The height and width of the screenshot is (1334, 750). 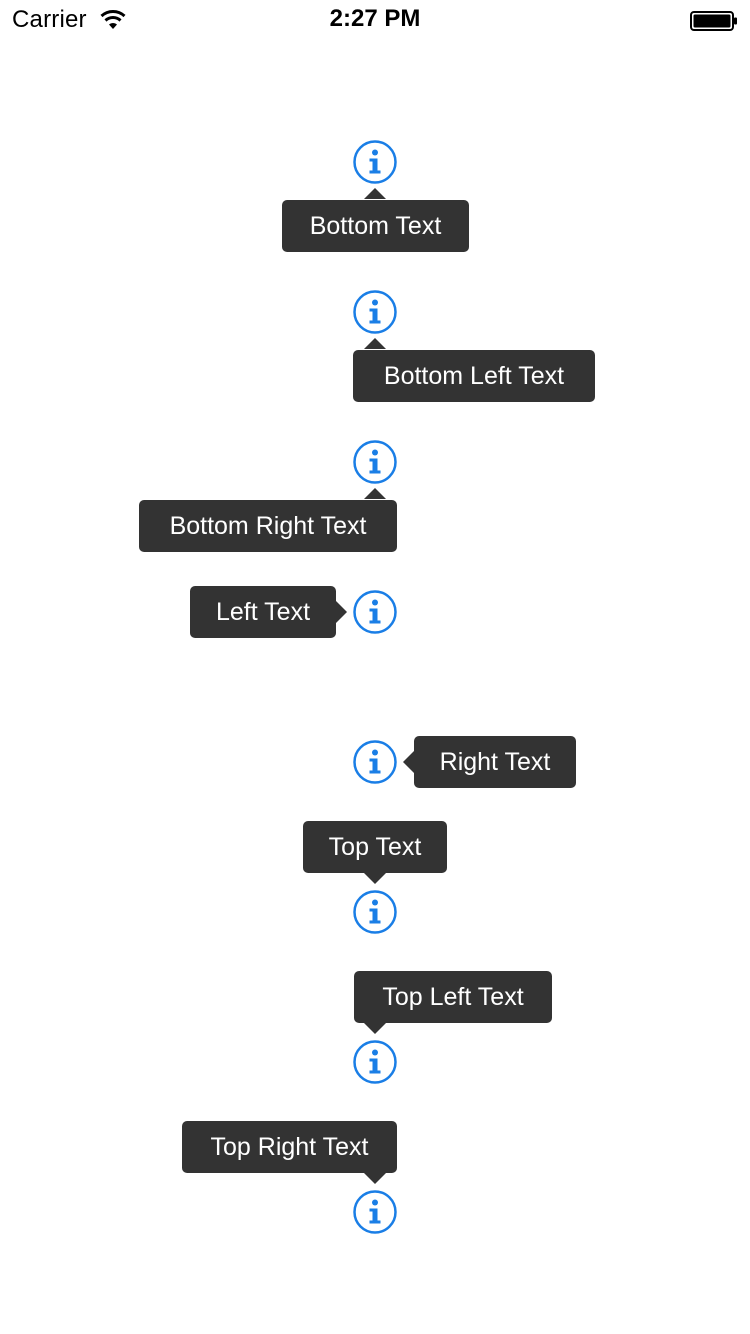 I want to click on info-button-left, so click(x=375, y=612).